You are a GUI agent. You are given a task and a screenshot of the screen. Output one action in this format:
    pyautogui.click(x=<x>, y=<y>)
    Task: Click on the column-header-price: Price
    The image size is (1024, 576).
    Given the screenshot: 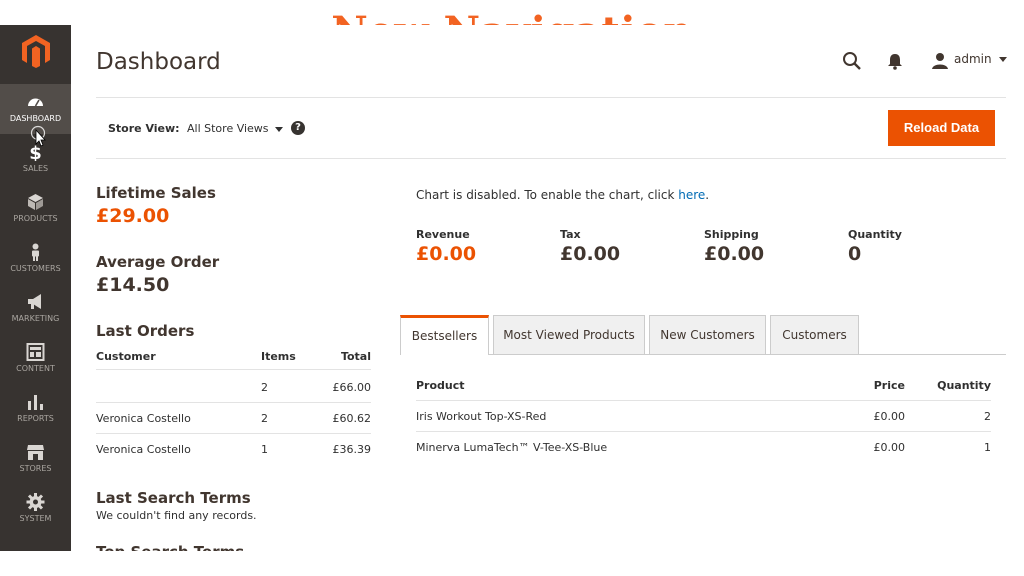 What is the action you would take?
    pyautogui.click(x=889, y=385)
    